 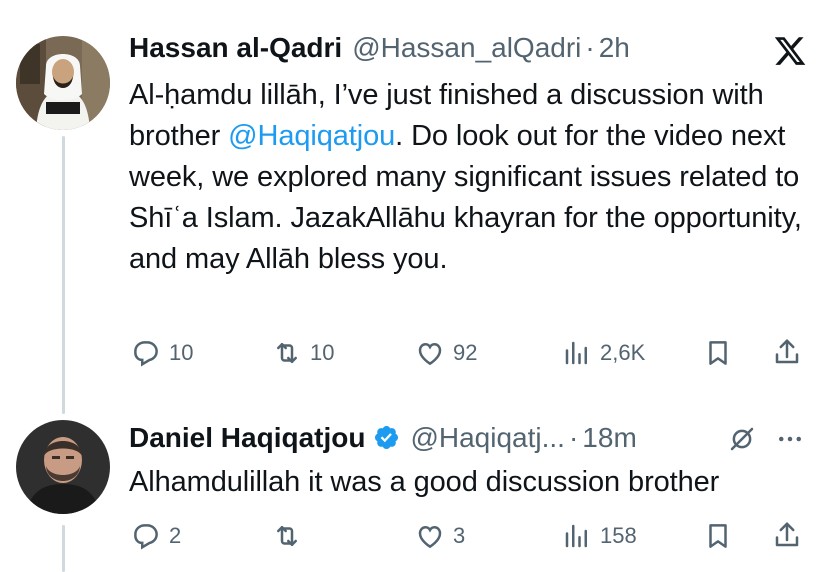 I want to click on thread-connector-bottom, so click(x=63, y=548).